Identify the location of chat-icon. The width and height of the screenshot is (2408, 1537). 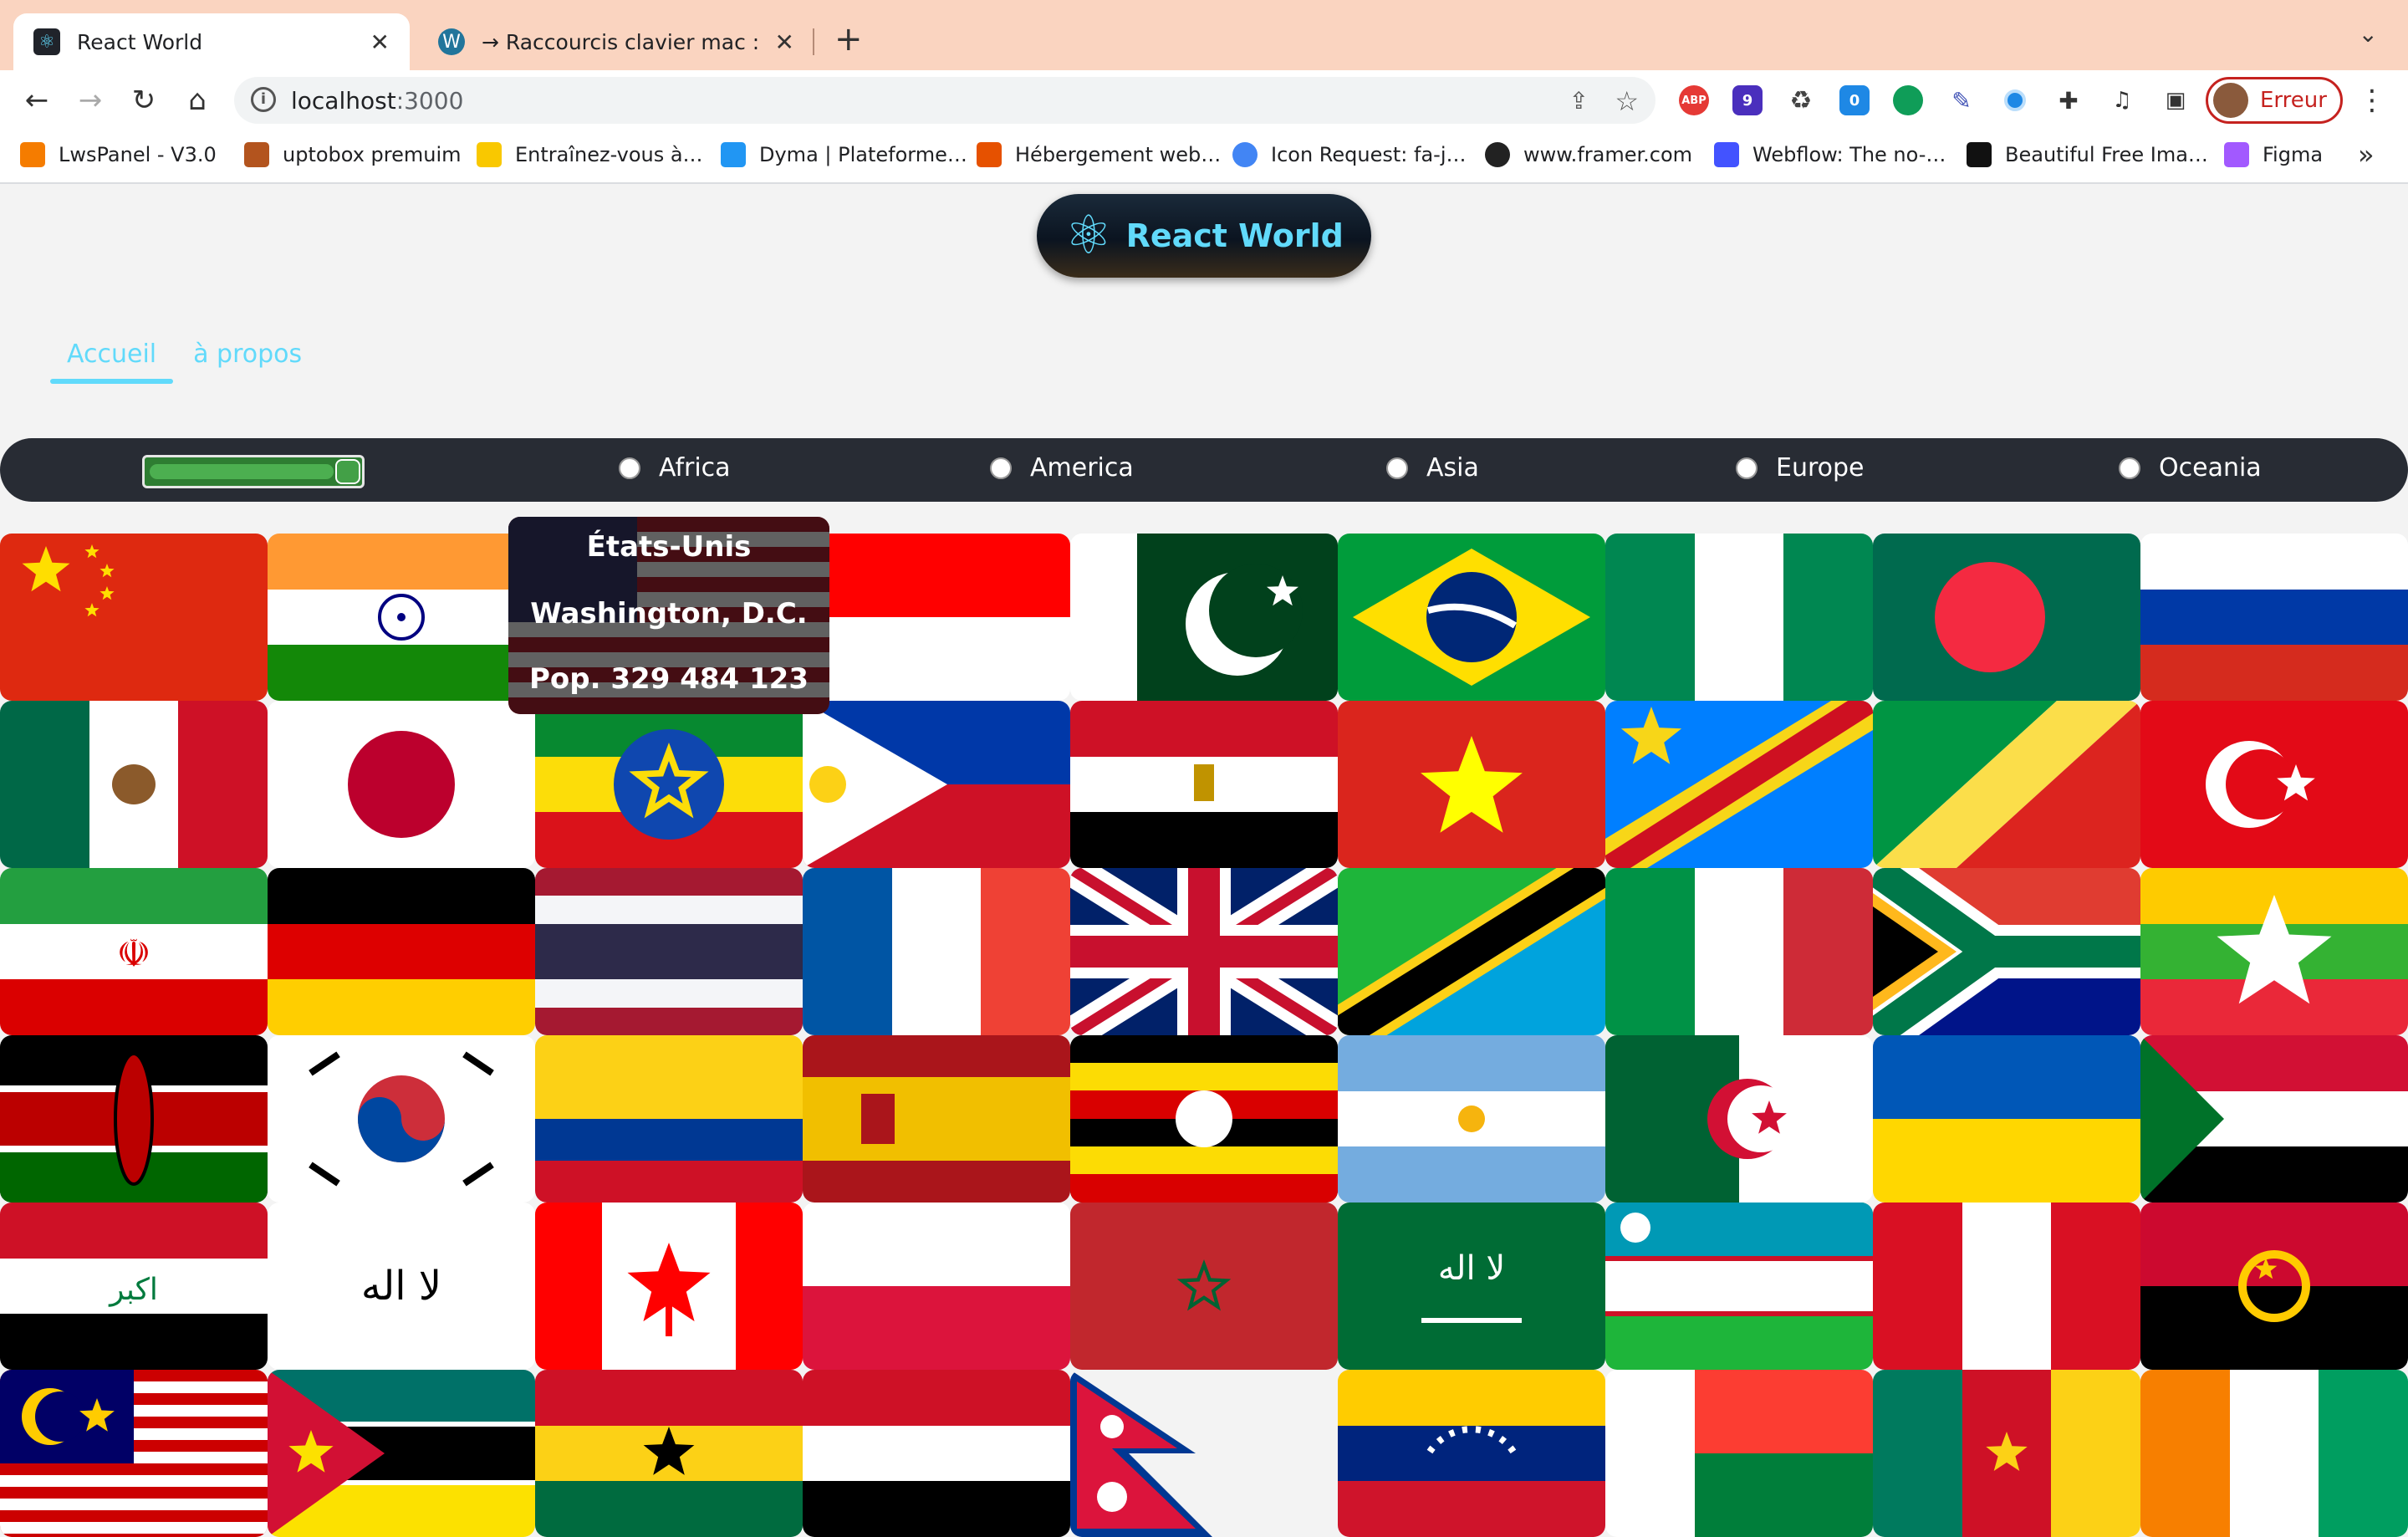
(1908, 100).